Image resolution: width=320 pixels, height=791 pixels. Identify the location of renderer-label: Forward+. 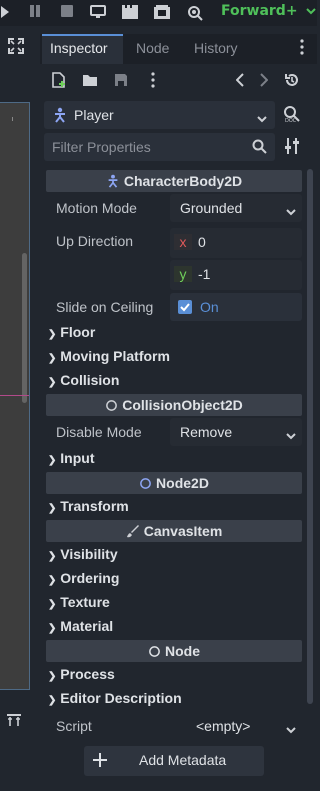
(259, 11).